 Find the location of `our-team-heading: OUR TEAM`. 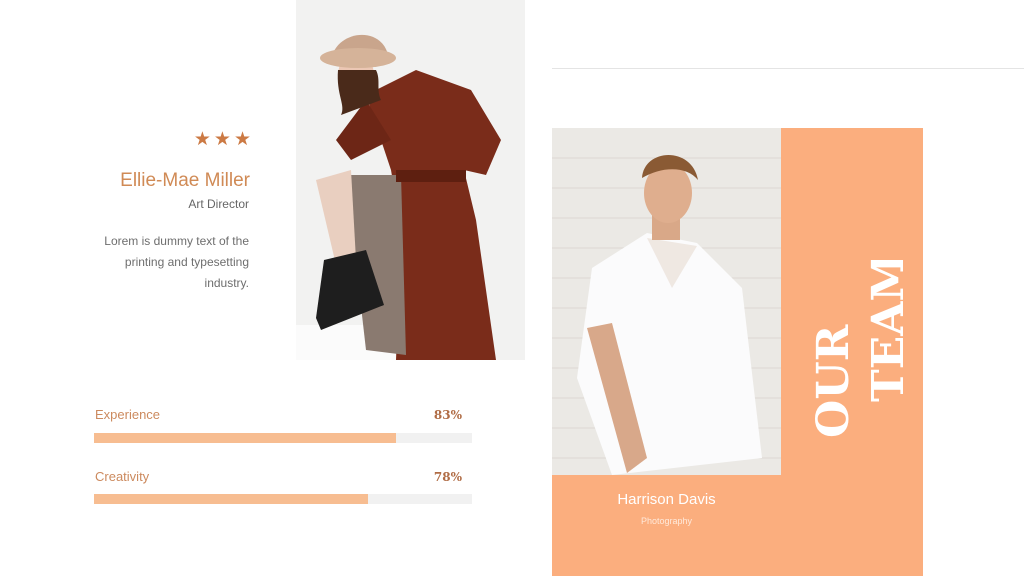

our-team-heading: OUR TEAM is located at coordinates (857, 346).